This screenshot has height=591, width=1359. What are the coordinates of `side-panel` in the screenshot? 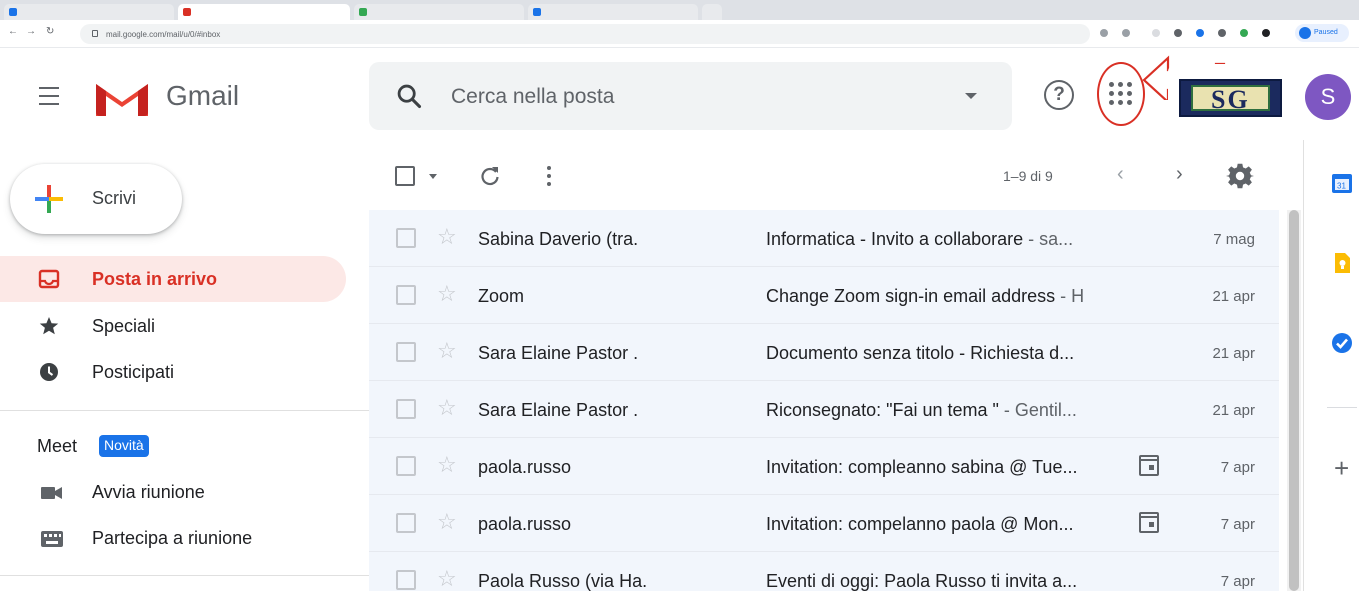 It's located at (1331, 365).